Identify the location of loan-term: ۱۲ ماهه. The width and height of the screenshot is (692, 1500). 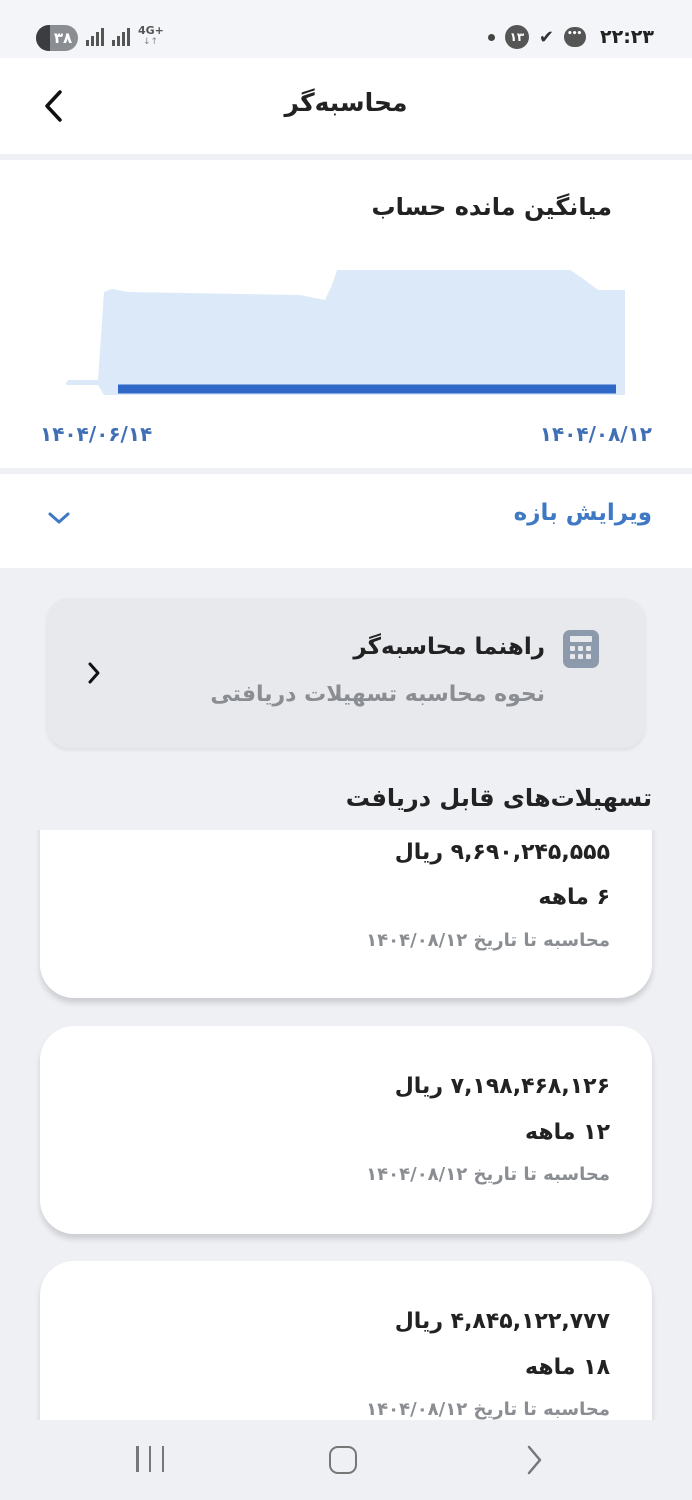
(567, 1132).